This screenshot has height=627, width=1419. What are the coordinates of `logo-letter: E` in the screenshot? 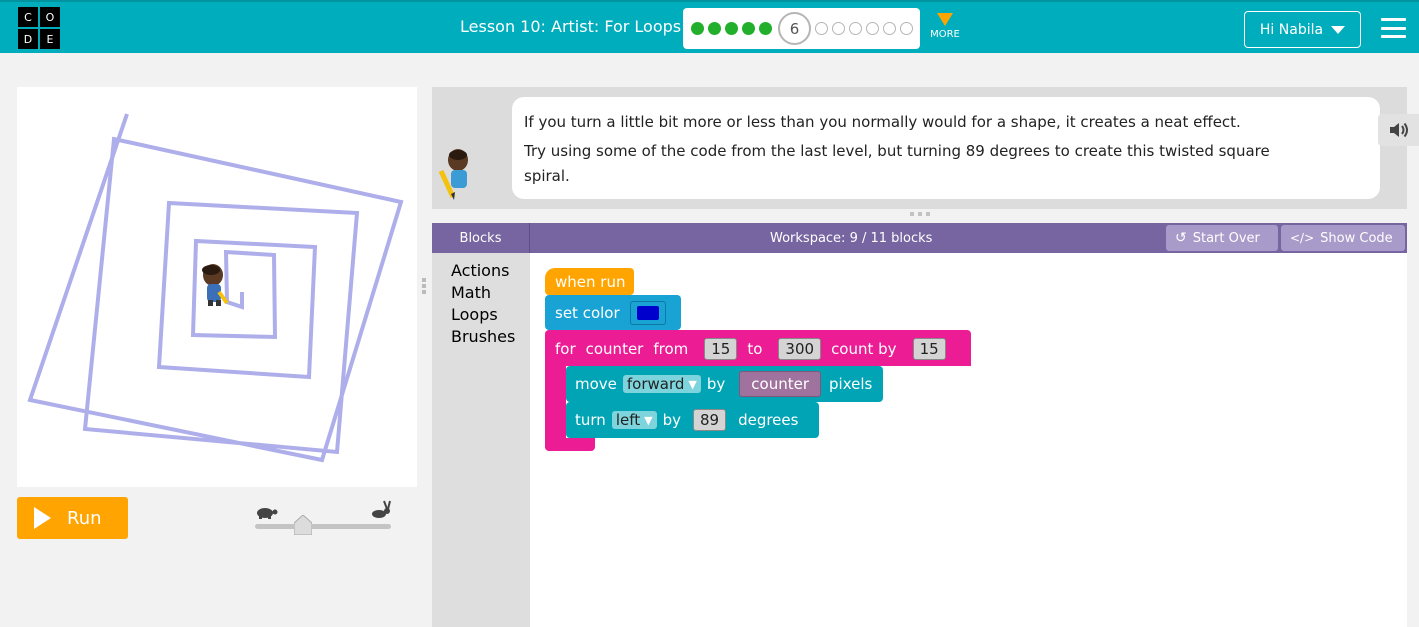 It's located at (50, 39).